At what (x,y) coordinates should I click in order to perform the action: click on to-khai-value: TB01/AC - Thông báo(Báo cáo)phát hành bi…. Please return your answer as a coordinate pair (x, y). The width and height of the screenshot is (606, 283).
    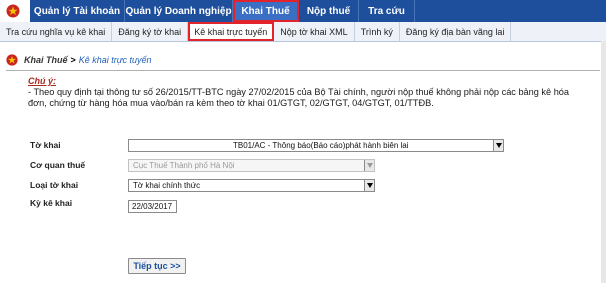
    Looking at the image, I should click on (321, 145).